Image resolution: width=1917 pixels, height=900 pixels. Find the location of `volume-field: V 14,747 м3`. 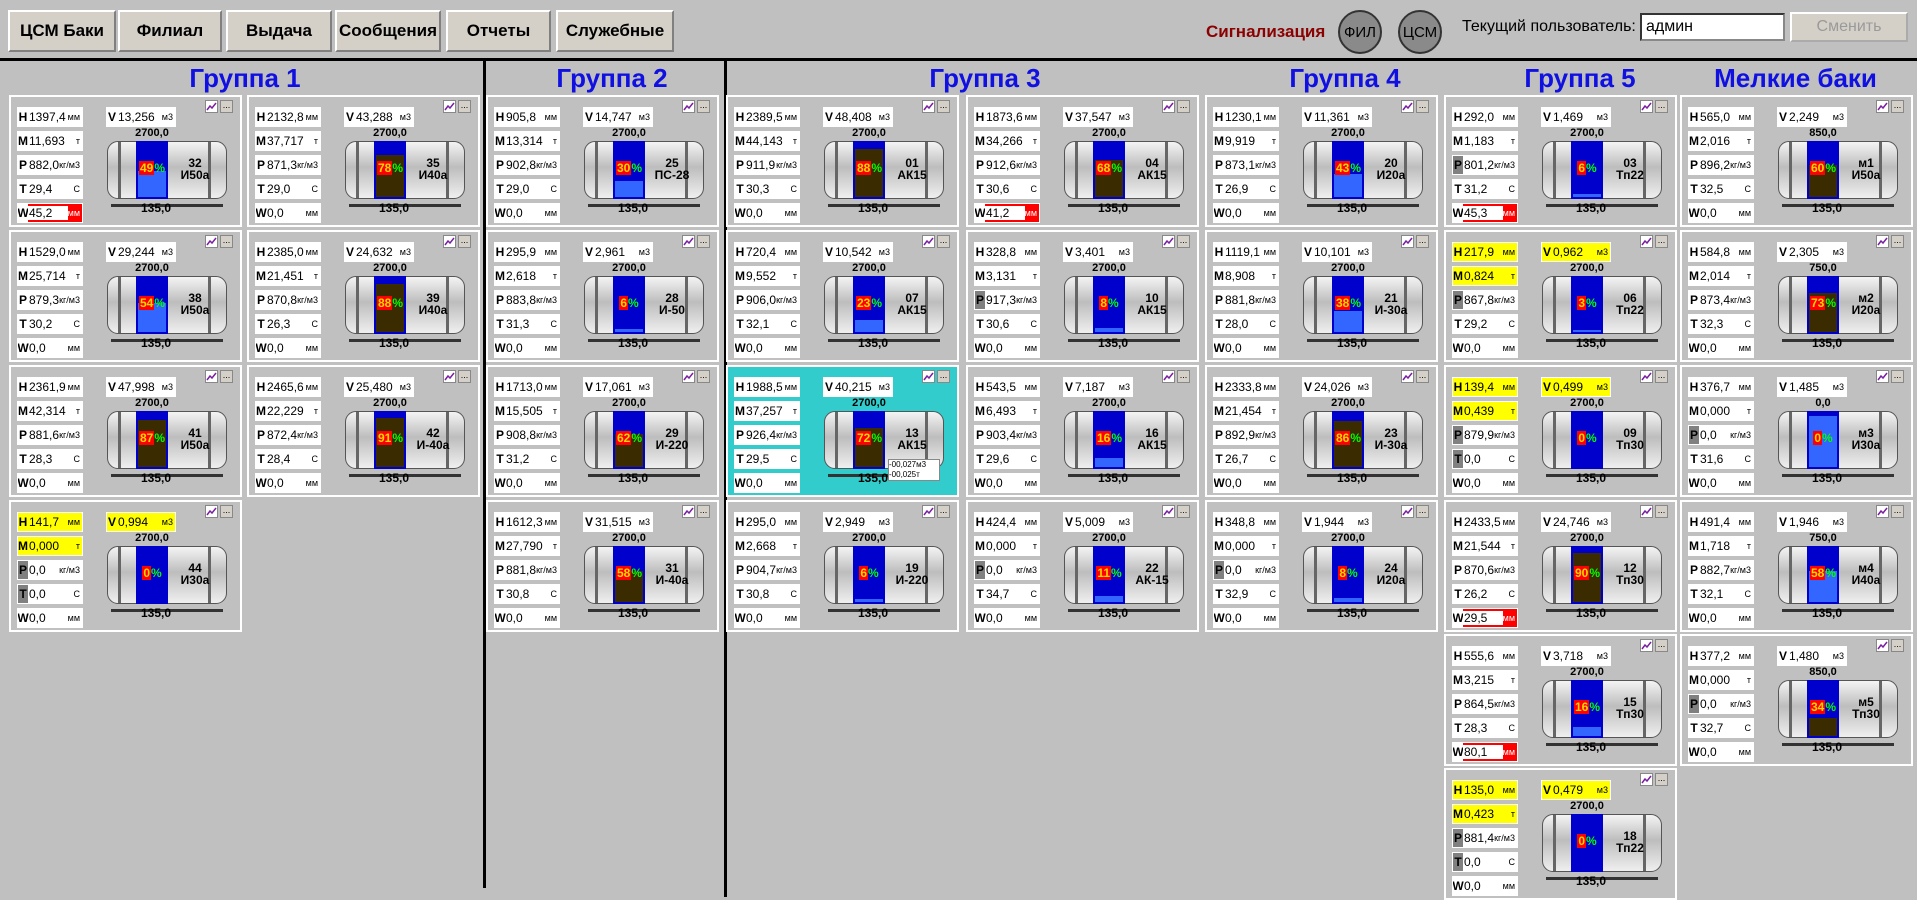

volume-field: V 14,747 м3 is located at coordinates (618, 117).